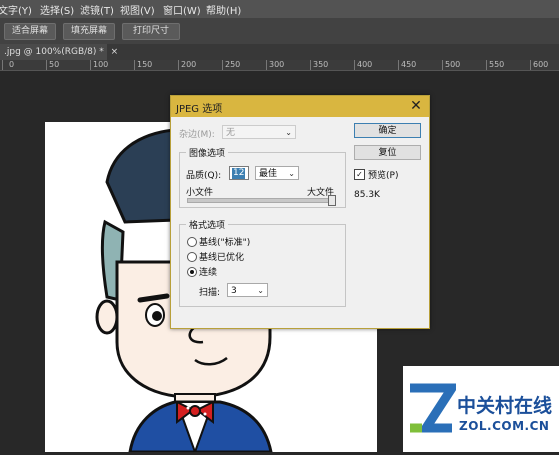 Image resolution: width=559 pixels, height=455 pixels. I want to click on scans-label: 扫描:, so click(210, 293).